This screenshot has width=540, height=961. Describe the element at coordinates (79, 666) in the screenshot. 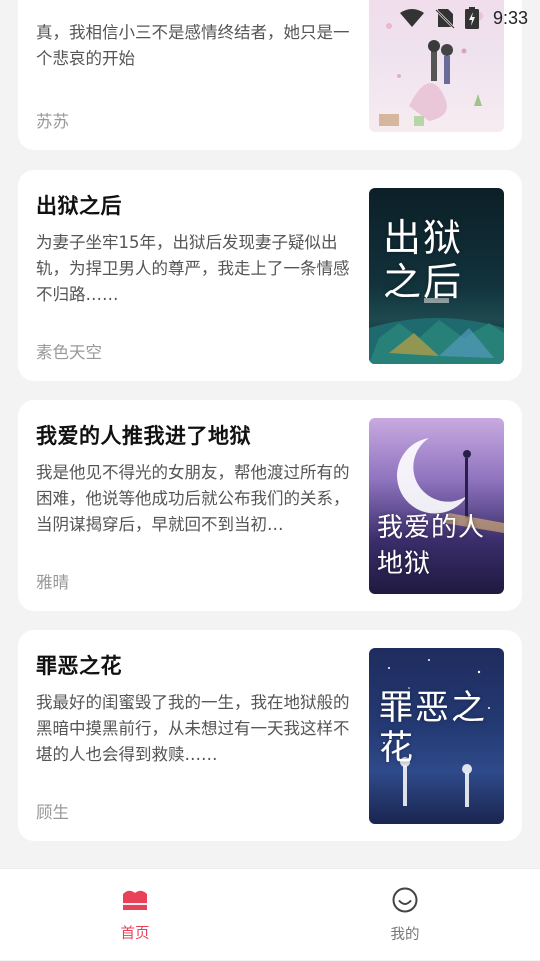

I see `book-title: 罪恶之花` at that location.